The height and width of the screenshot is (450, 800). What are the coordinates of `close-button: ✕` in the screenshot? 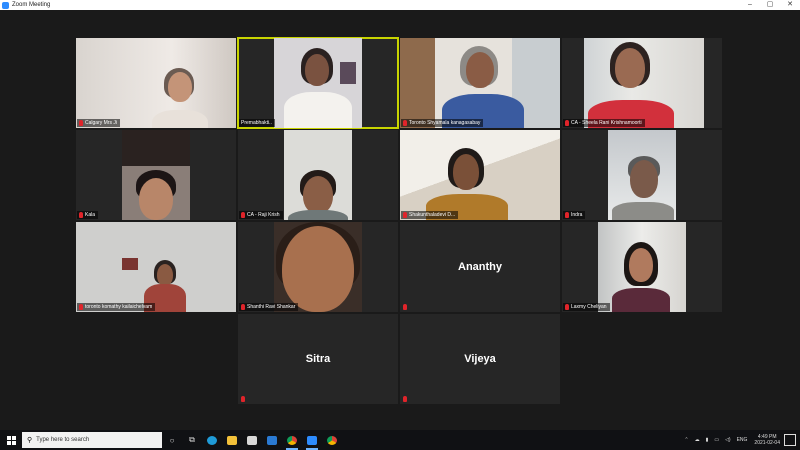 It's located at (790, 5).